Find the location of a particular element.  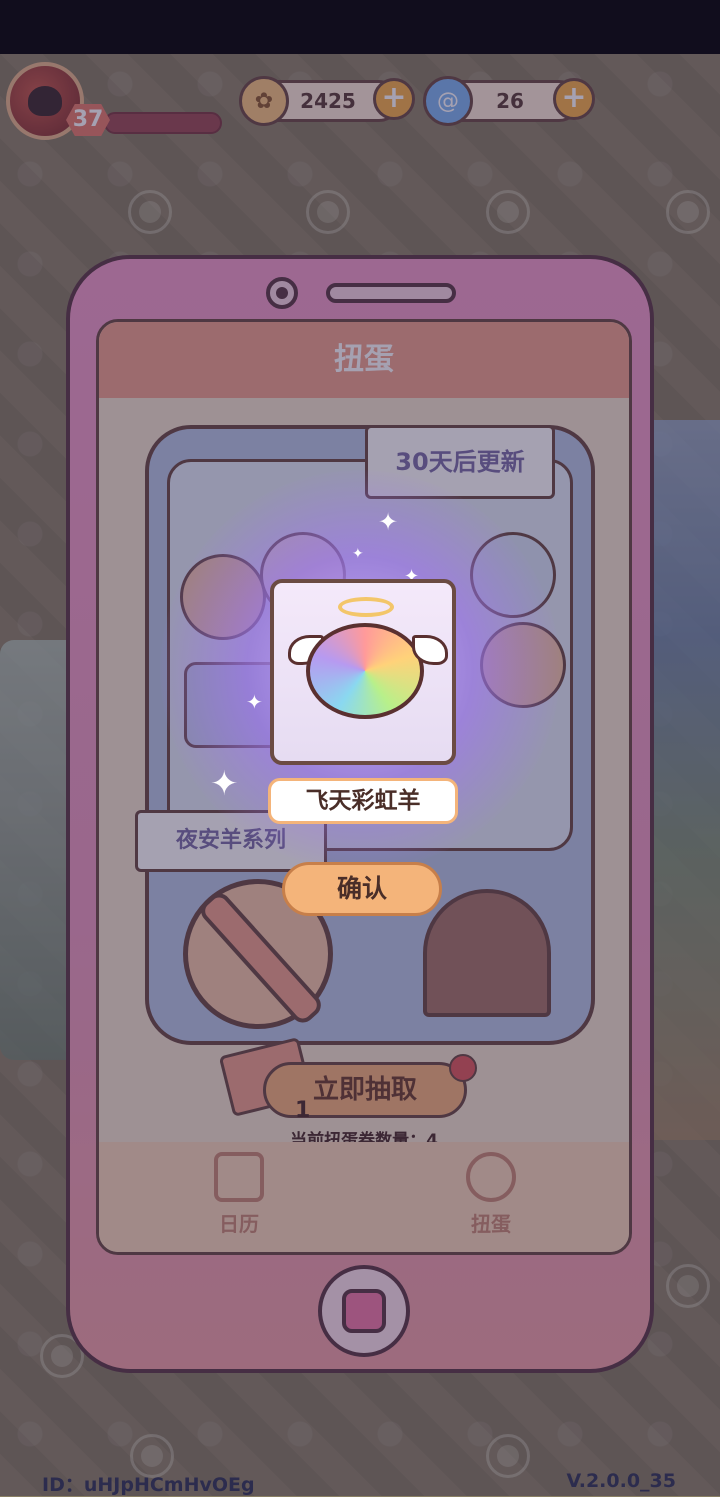

player-id: ID：uHJpHCmHvOEg is located at coordinates (148, 1485).